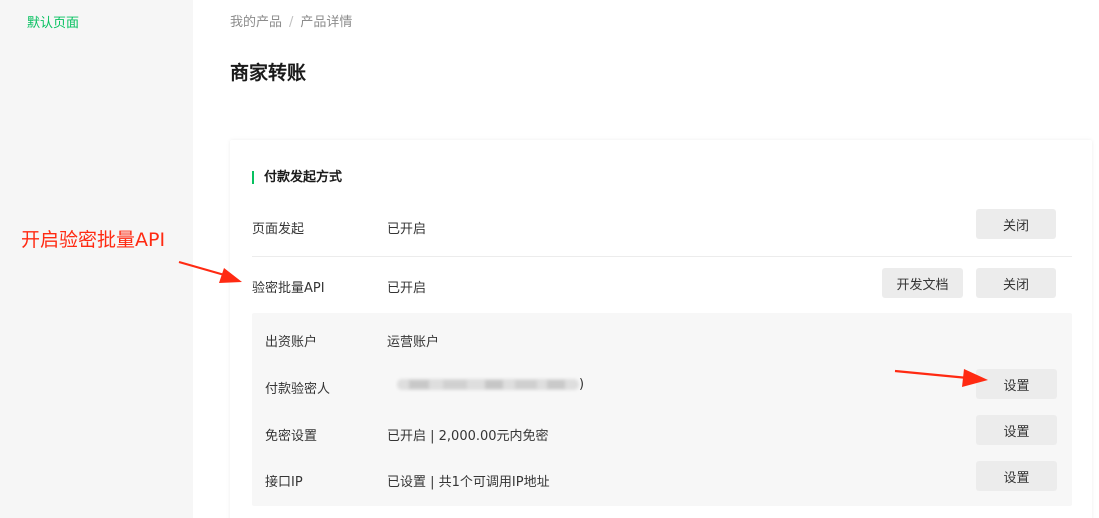 The width and height of the screenshot is (1099, 518). I want to click on sidebar-item-default-page: 默认页面, so click(53, 21).